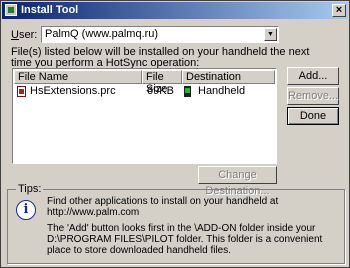  I want to click on chevron-down-icon: ▼, so click(270, 34).